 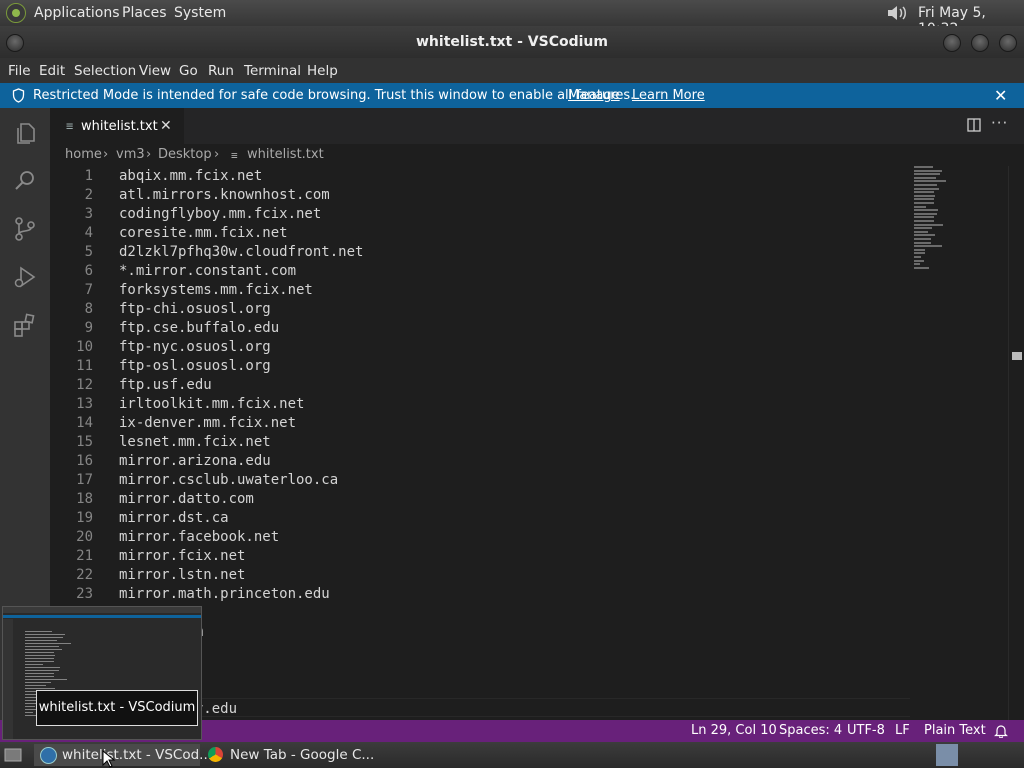 What do you see at coordinates (480, 593) in the screenshot?
I see `code-line: 23 mirror.math.princeton.edu` at bounding box center [480, 593].